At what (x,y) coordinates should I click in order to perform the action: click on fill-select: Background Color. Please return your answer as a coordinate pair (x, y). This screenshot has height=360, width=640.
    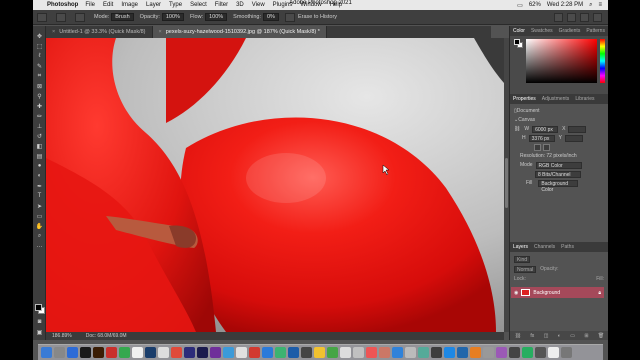
    Looking at the image, I should click on (558, 186).